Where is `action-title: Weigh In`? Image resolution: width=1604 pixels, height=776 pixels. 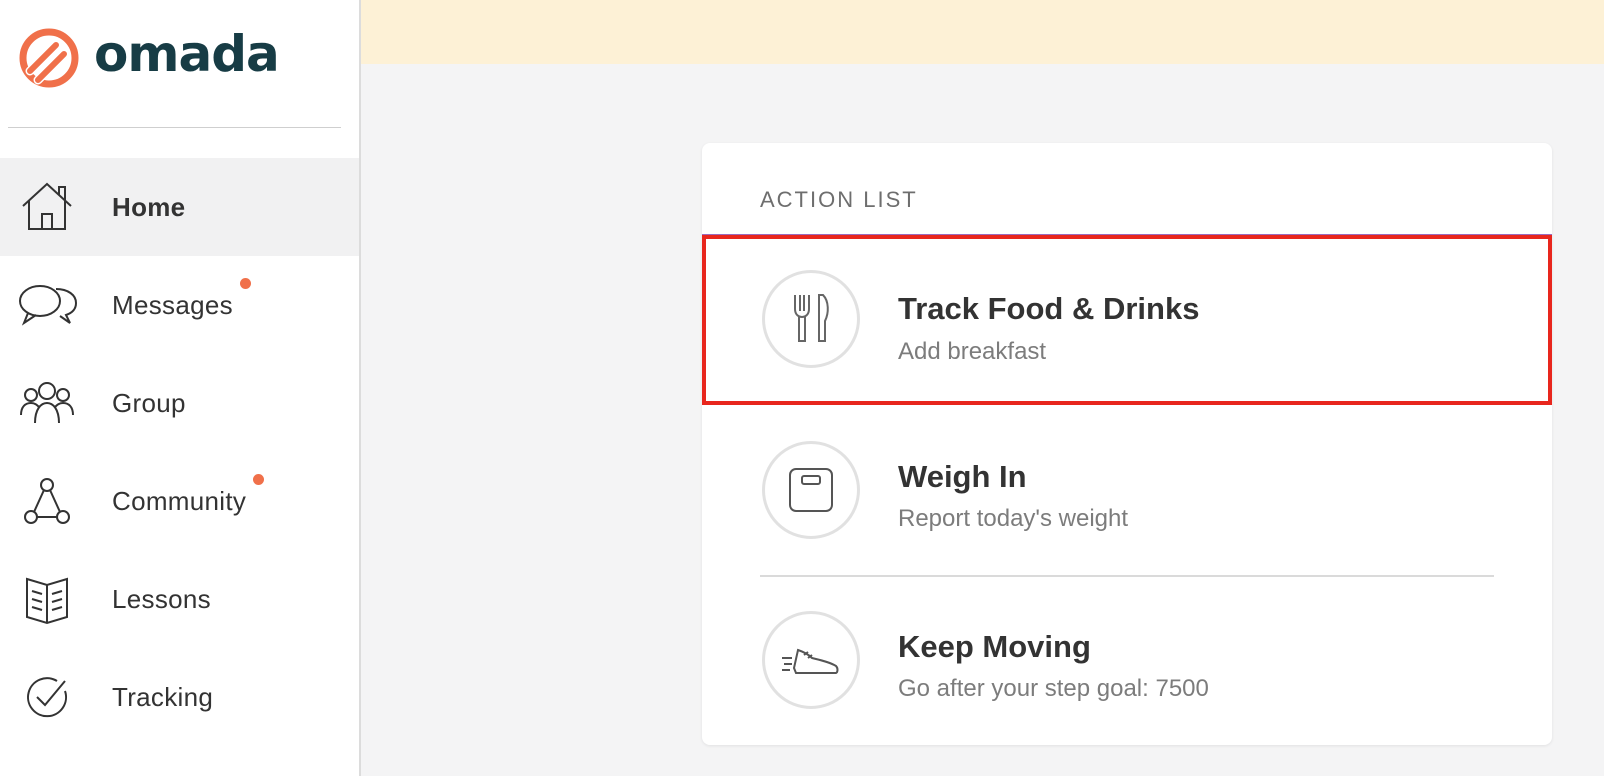
action-title: Weigh In is located at coordinates (962, 476).